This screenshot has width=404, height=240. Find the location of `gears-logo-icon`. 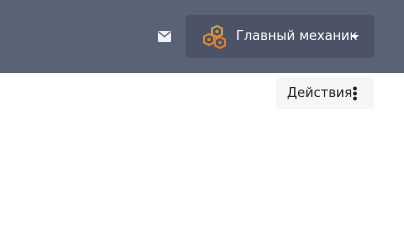

gears-logo-icon is located at coordinates (214, 37).